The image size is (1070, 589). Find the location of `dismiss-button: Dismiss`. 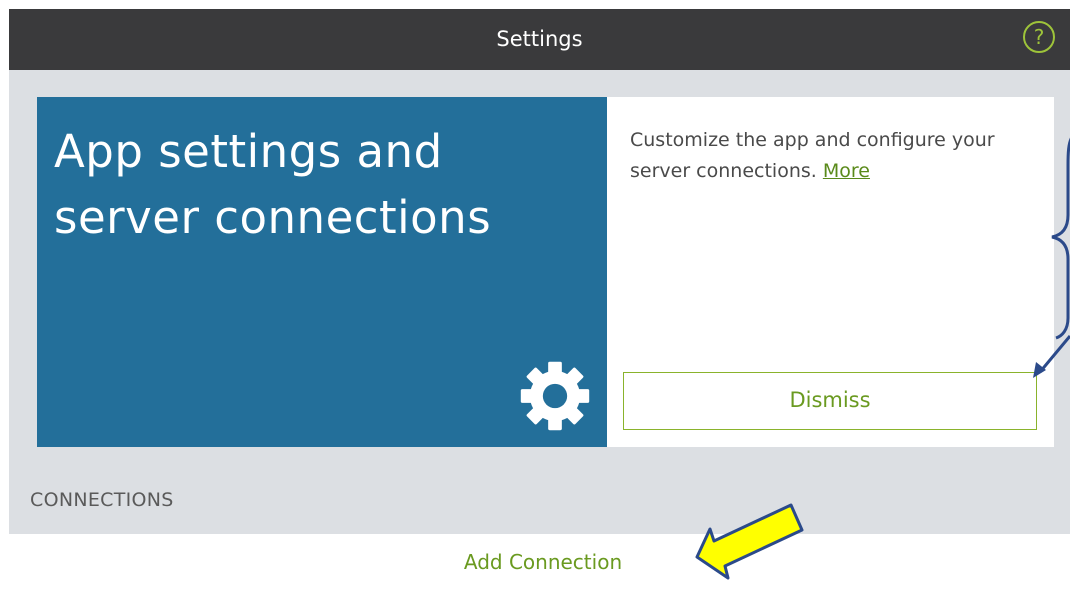

dismiss-button: Dismiss is located at coordinates (830, 401).